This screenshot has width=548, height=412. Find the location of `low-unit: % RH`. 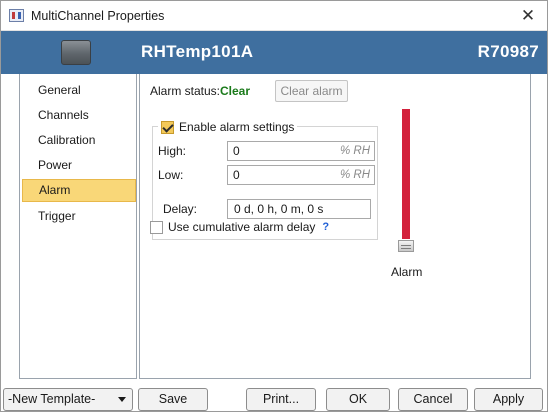

low-unit: % RH is located at coordinates (354, 175).